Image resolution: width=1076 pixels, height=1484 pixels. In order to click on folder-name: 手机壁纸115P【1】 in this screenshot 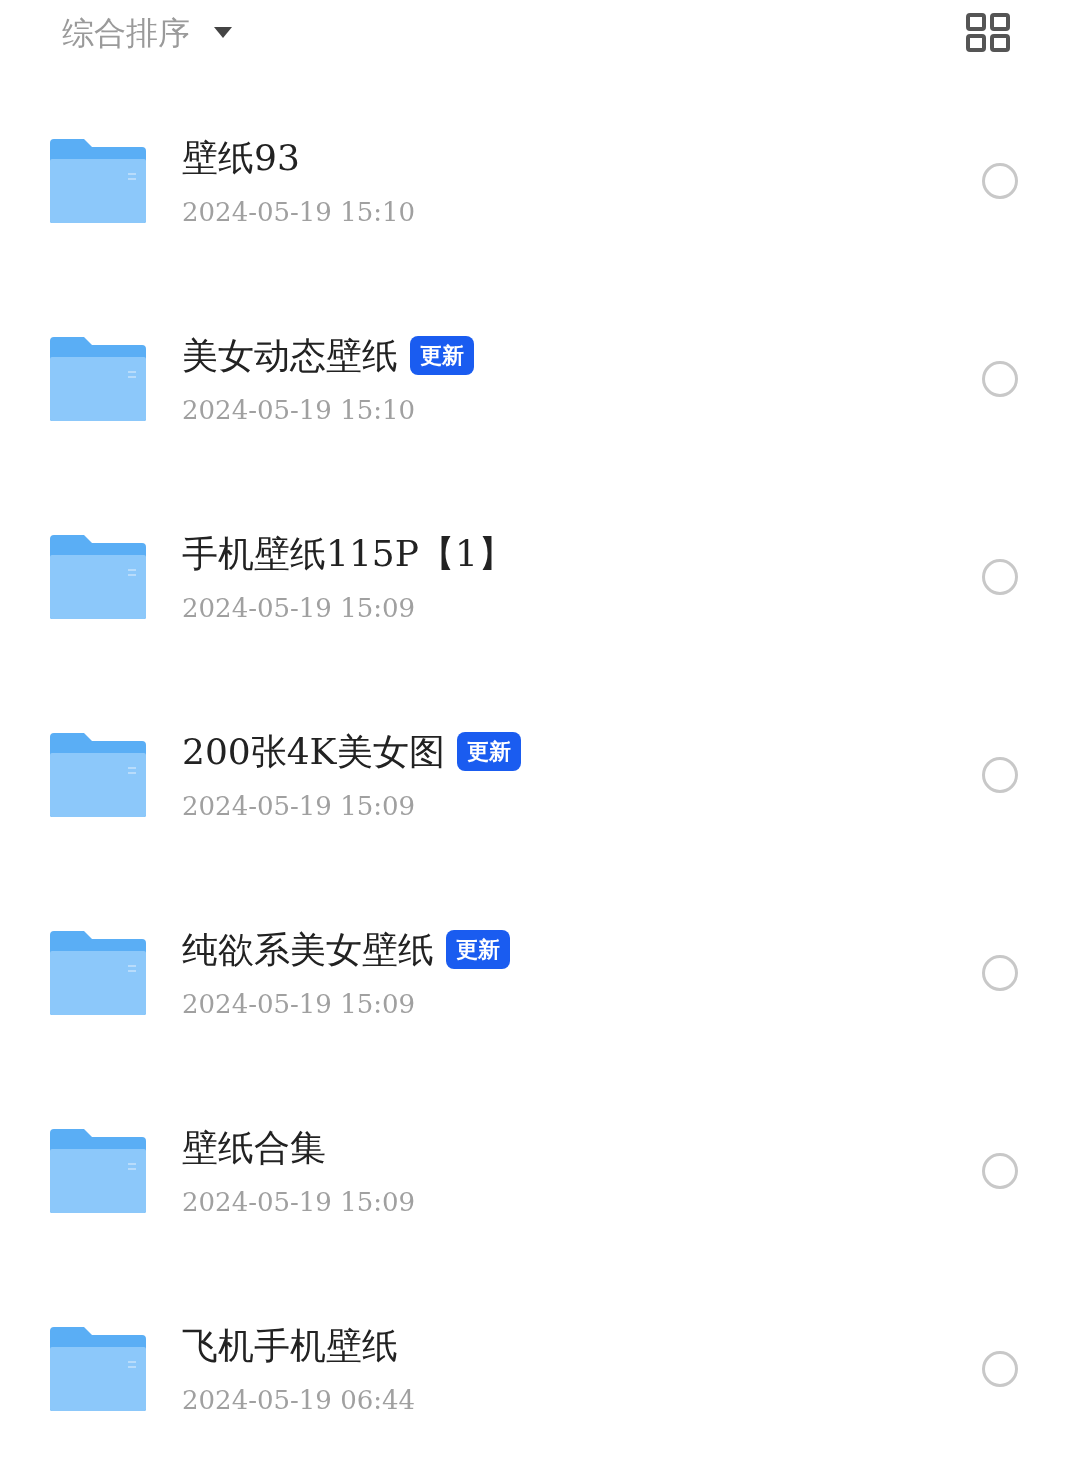, I will do `click(348, 553)`.